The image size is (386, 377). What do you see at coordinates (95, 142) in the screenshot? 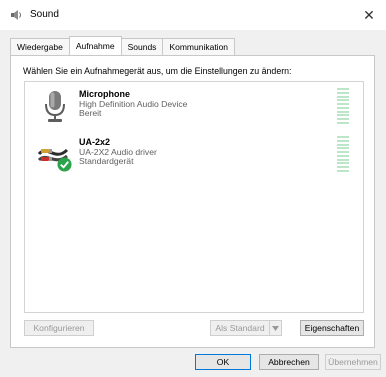
I see `device-name: UA-2x2` at bounding box center [95, 142].